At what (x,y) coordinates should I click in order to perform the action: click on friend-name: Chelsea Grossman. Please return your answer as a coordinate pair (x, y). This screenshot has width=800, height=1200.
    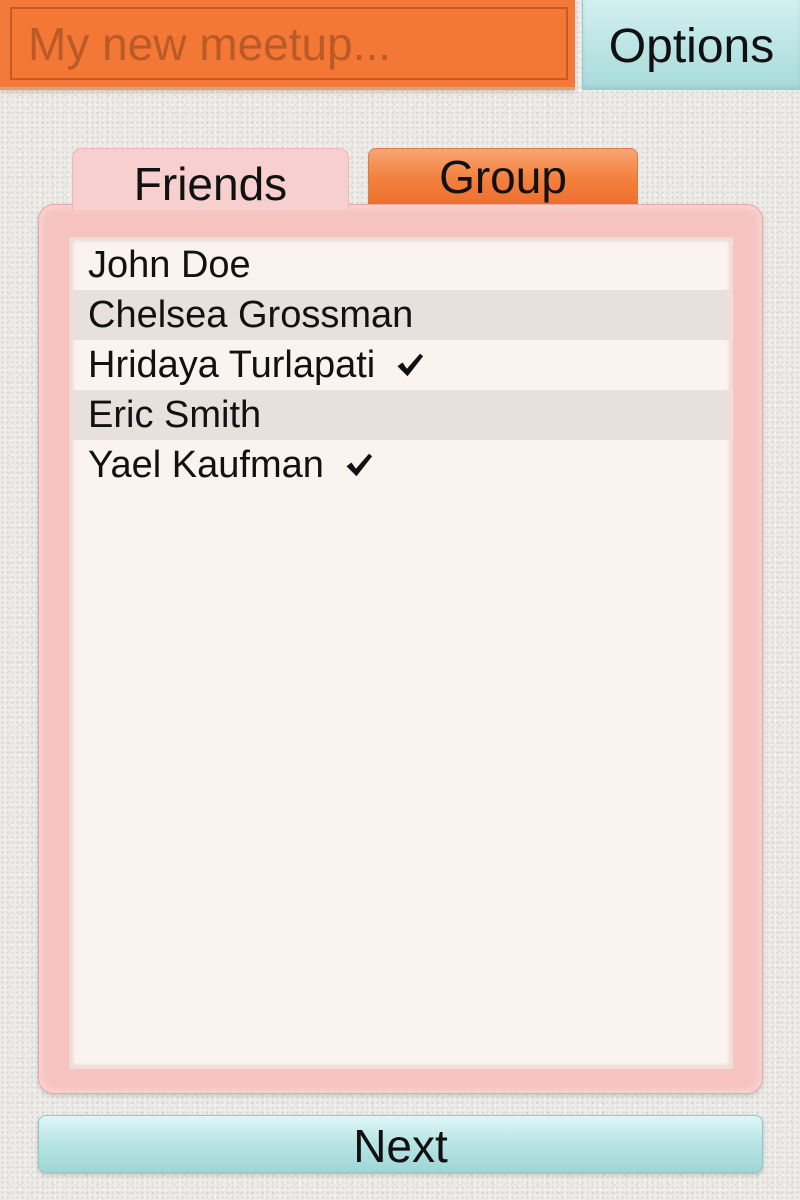
    Looking at the image, I should click on (251, 314).